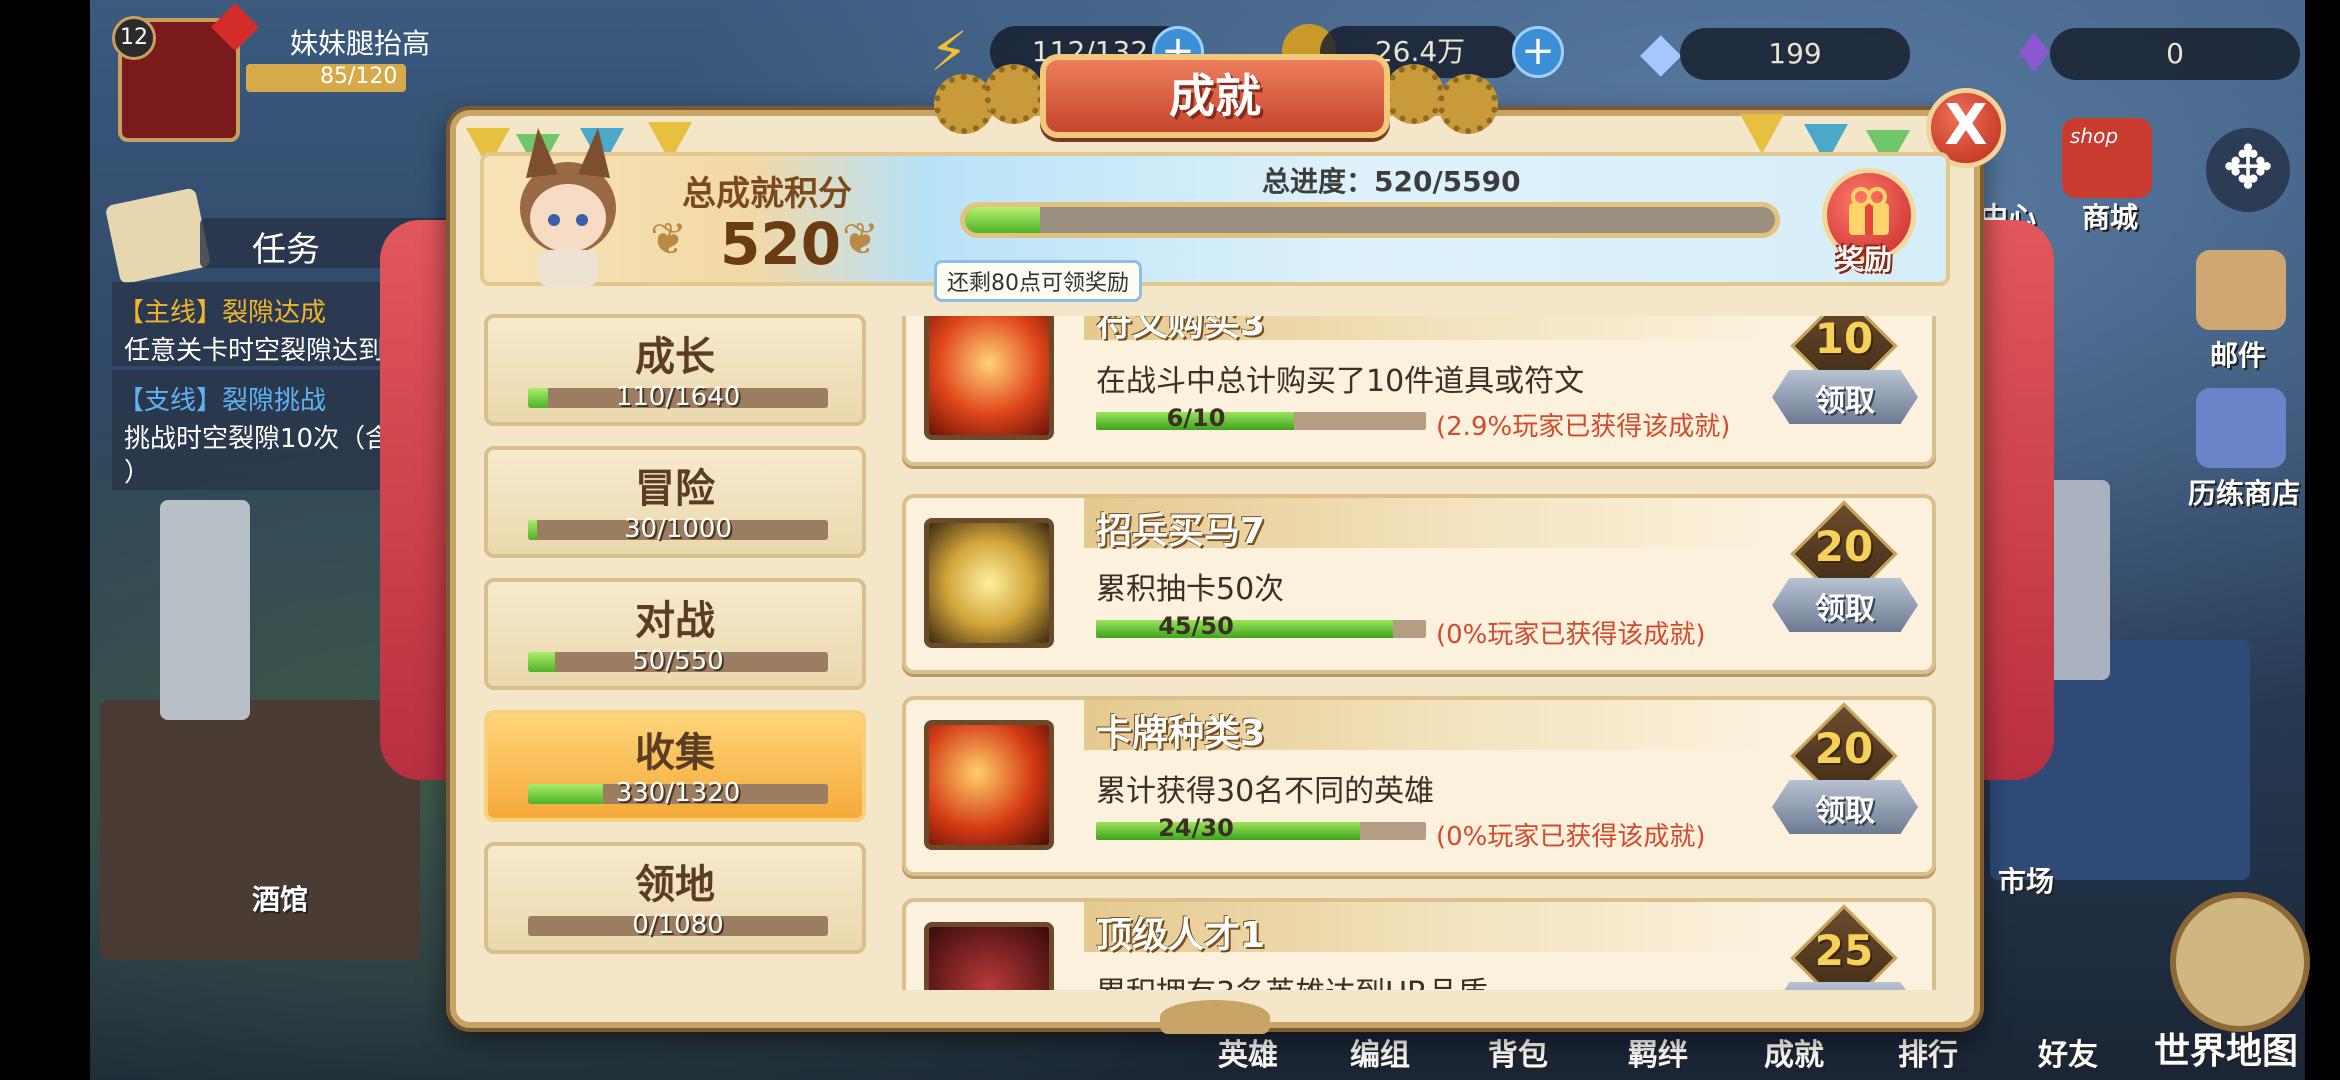 This screenshot has height=1080, width=2340. What do you see at coordinates (678, 661) in the screenshot?
I see `category-count: 50/550` at bounding box center [678, 661].